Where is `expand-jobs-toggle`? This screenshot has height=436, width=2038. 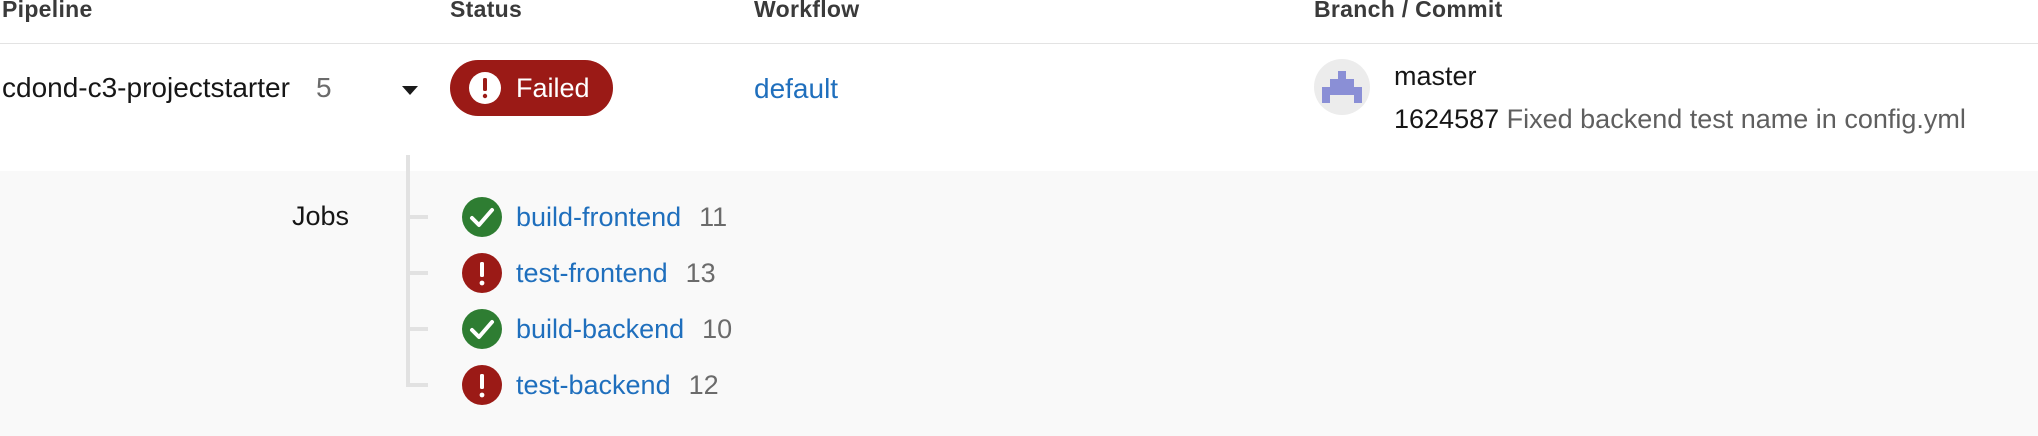 expand-jobs-toggle is located at coordinates (410, 91).